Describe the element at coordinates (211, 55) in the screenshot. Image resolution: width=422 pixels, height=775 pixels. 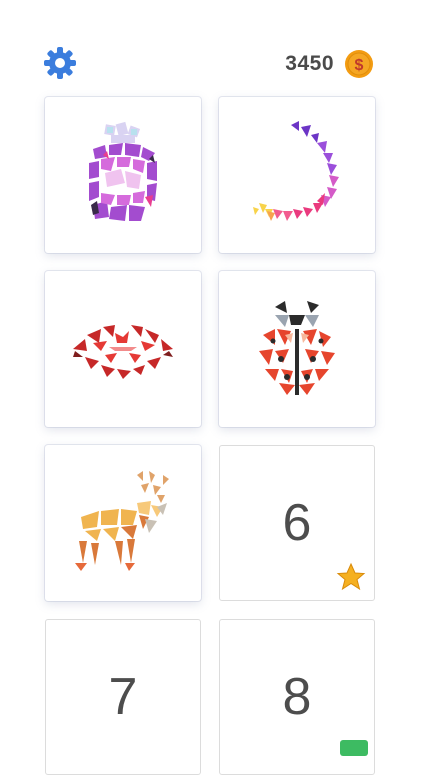
I see `top-bar: 3450 $` at that location.